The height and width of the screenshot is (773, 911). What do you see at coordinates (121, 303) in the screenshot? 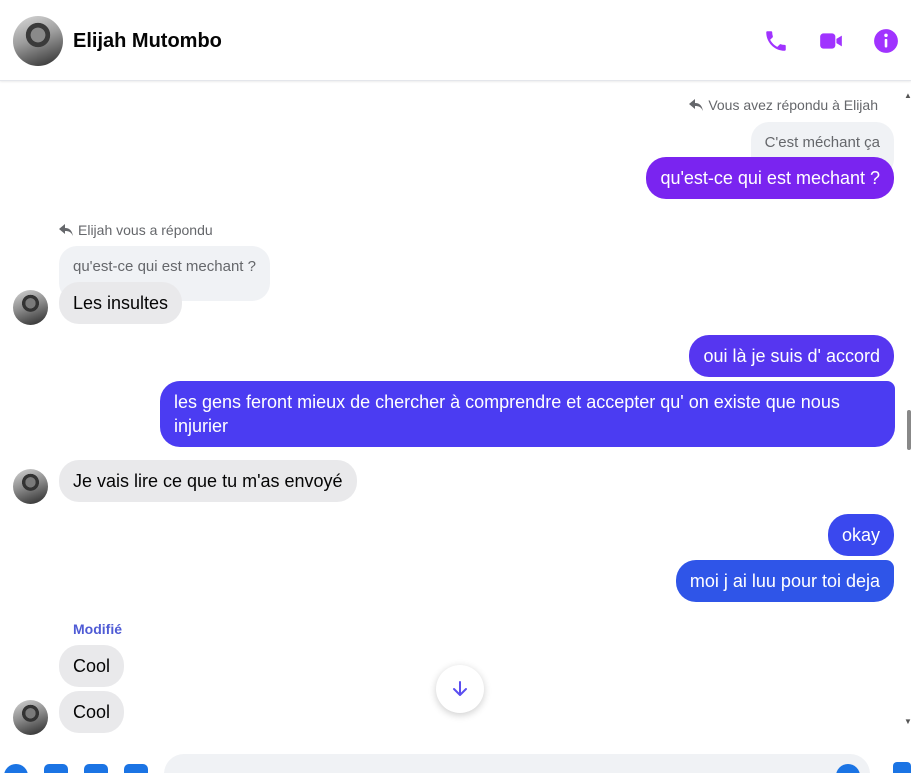
I see `message-bubble-incoming: Les insultes` at bounding box center [121, 303].